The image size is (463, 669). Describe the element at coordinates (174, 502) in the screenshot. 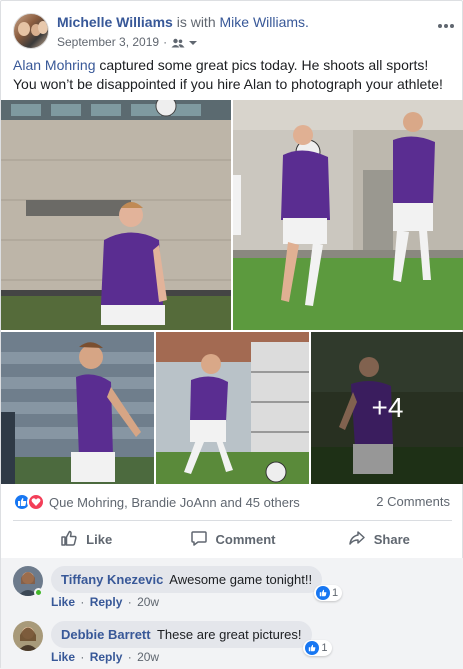

I see `reaction-names: Que Mohring, Brandie JoAnn and 45 others` at that location.